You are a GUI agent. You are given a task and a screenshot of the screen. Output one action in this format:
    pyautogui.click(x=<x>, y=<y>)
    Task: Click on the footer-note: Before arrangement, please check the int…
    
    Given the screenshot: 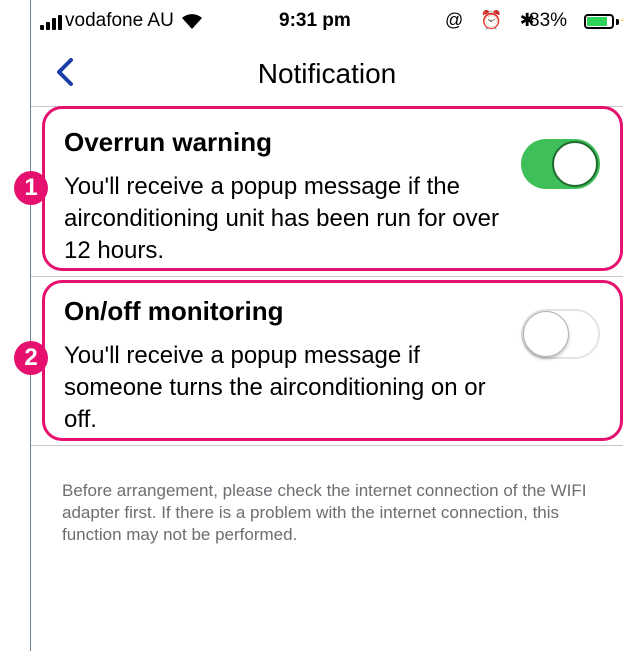 What is the action you would take?
    pyautogui.click(x=324, y=512)
    